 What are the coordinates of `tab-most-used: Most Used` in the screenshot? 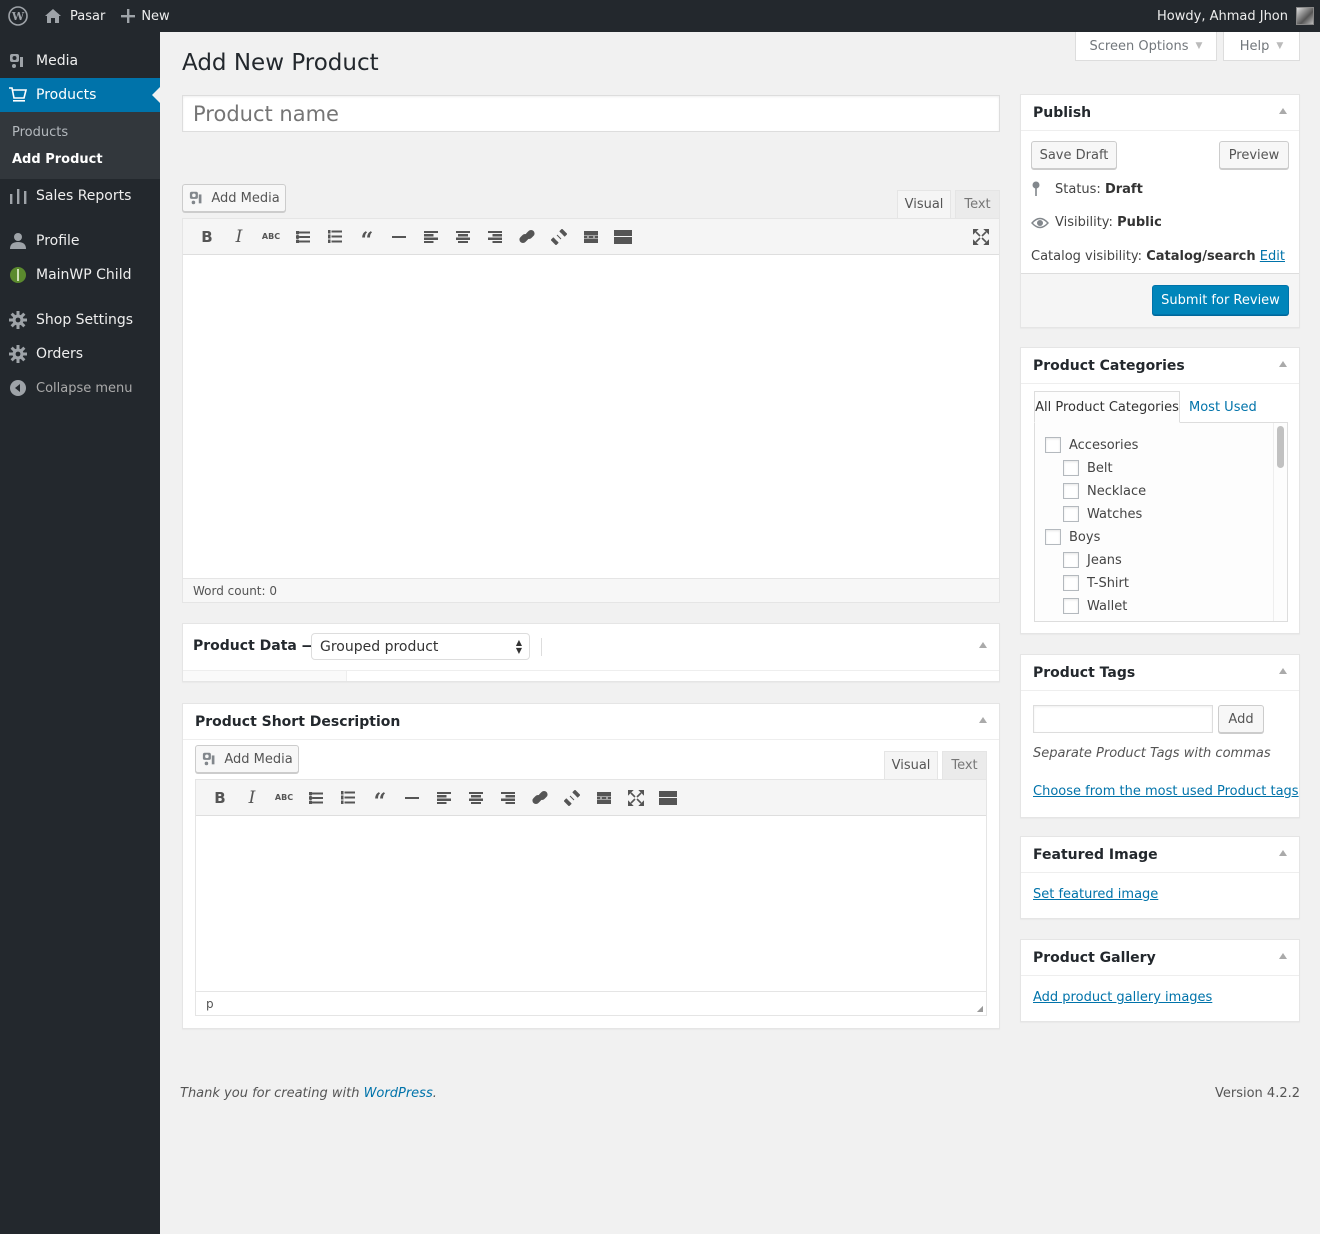 It's located at (1223, 407).